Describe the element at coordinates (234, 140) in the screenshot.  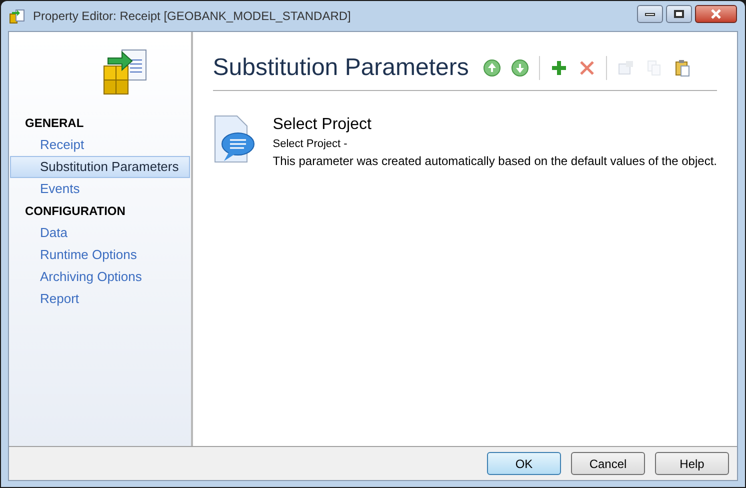
I see `document-speech-bubble-icon` at that location.